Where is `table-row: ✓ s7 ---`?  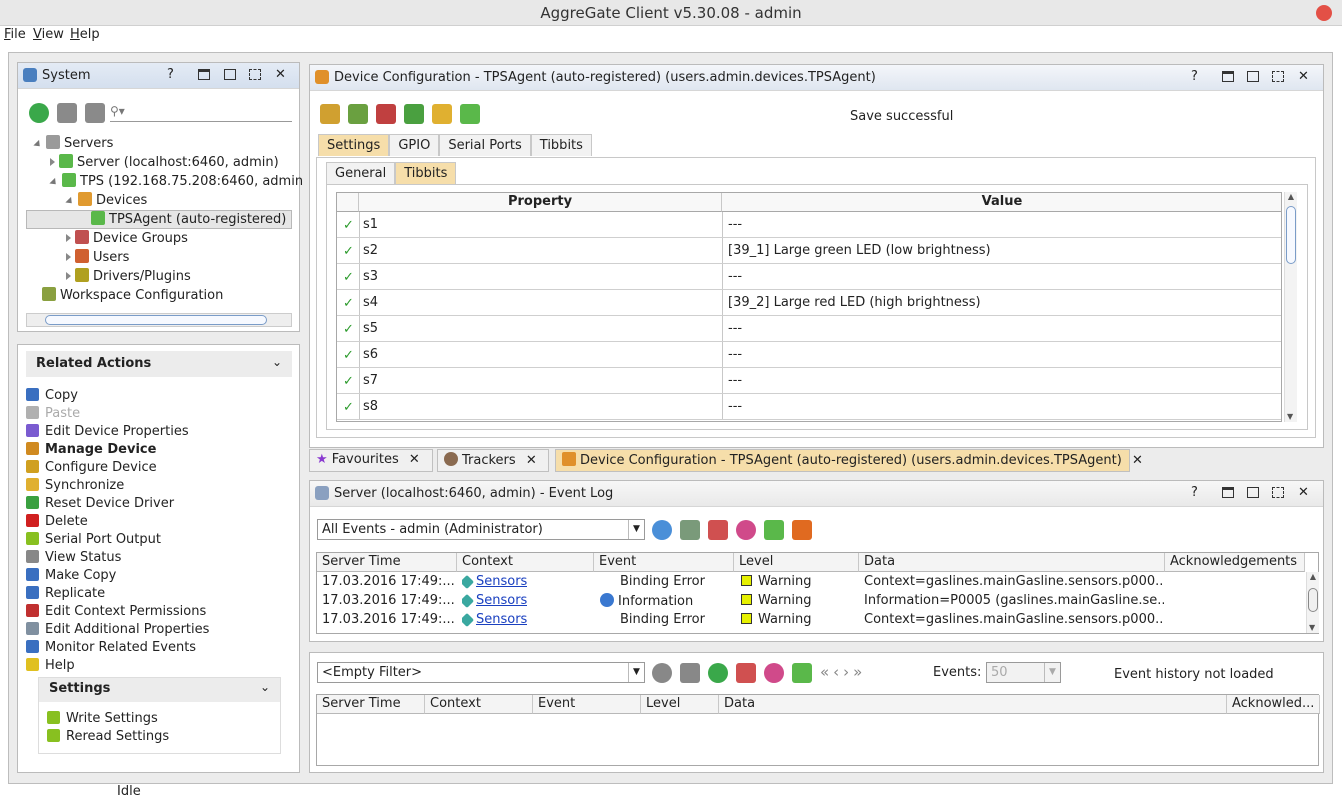 table-row: ✓ s7 --- is located at coordinates (809, 381).